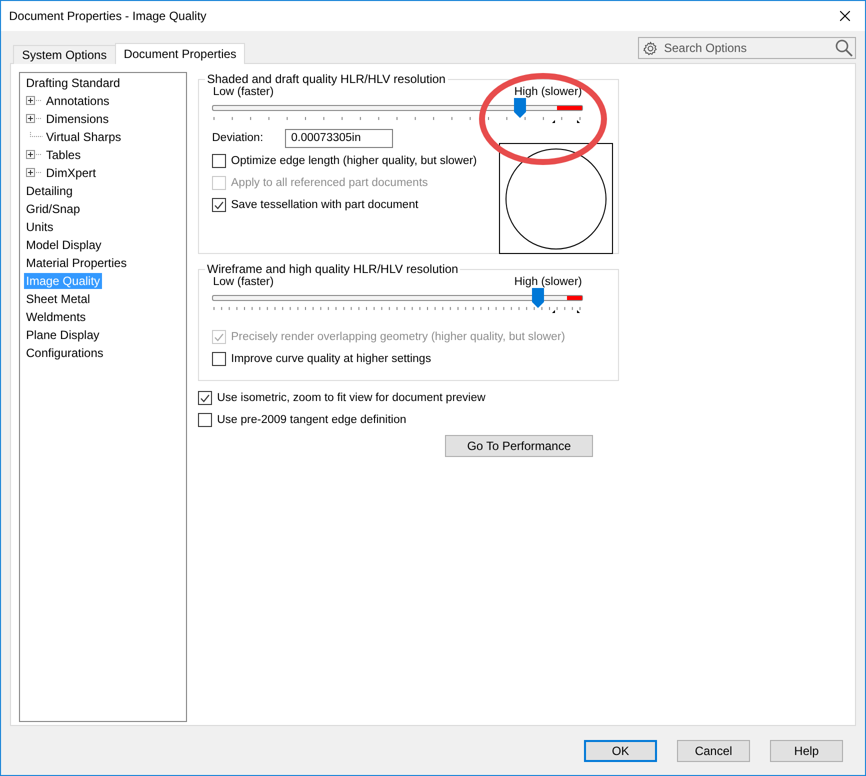  What do you see at coordinates (324, 205) in the screenshot?
I see `checkbox-label: Save tessellation with part document` at bounding box center [324, 205].